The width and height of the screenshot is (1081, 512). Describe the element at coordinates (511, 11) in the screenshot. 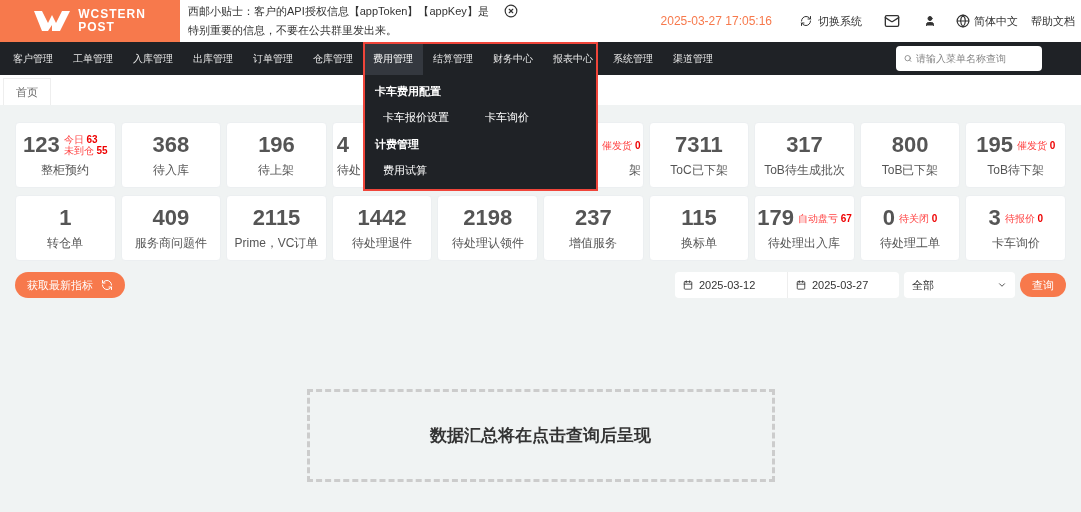

I see `close-icon` at that location.